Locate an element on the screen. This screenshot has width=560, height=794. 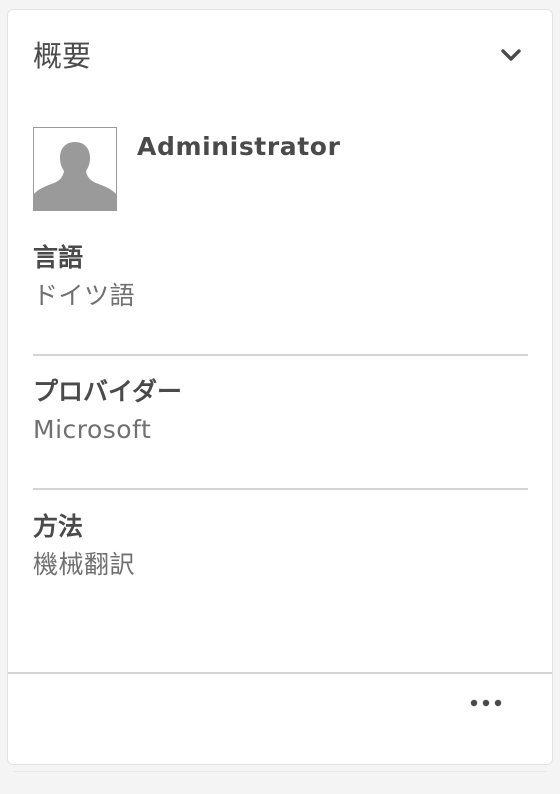
card-header: 概要 is located at coordinates (280, 58).